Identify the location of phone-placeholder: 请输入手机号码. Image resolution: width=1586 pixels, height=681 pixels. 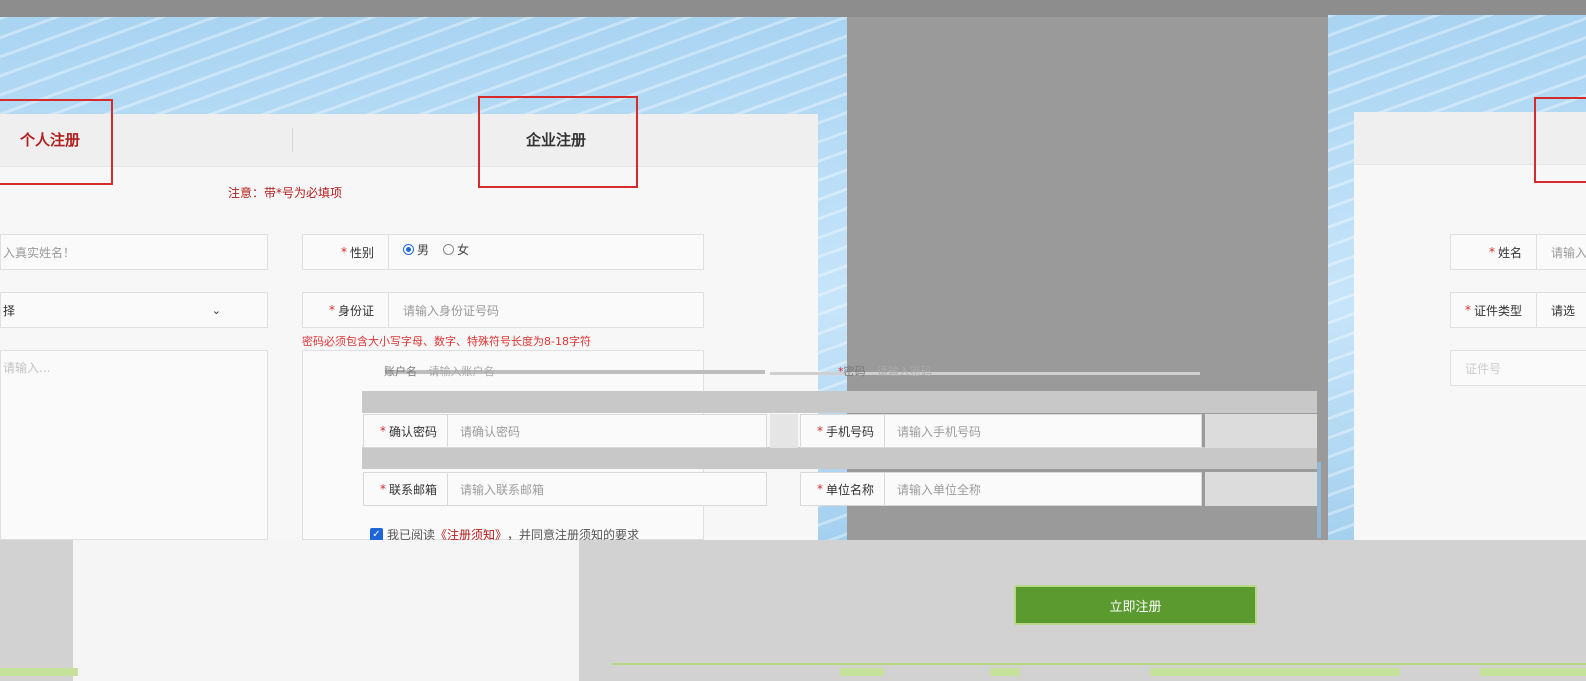
(939, 431).